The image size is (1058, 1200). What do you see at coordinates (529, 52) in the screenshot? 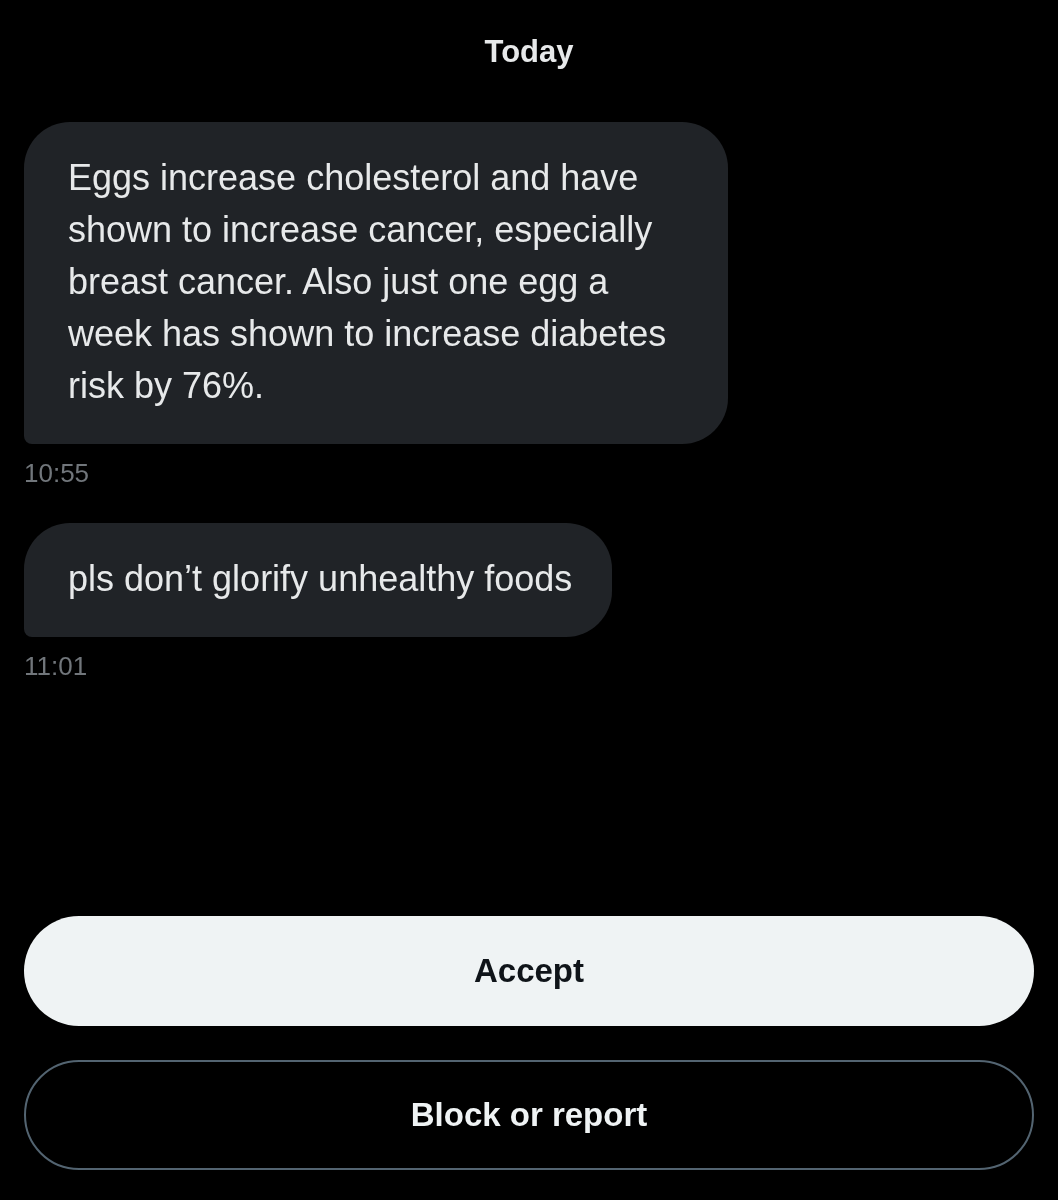
I see `date-divider: Today` at bounding box center [529, 52].